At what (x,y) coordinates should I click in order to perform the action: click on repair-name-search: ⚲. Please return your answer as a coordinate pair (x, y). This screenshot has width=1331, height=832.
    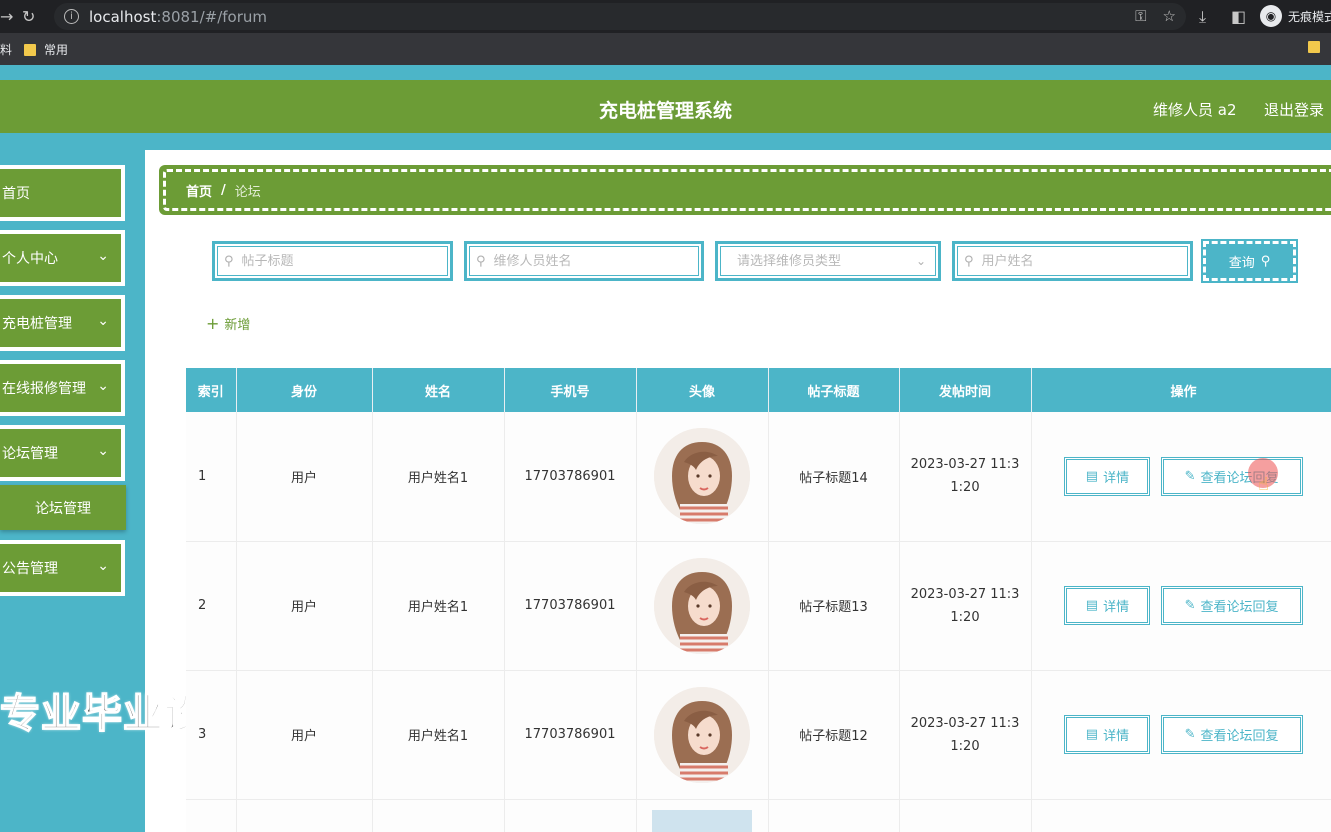
    Looking at the image, I should click on (584, 261).